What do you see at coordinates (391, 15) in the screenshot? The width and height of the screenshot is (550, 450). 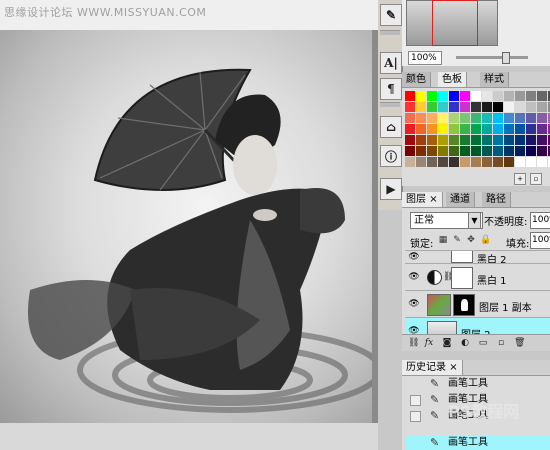 I see `brush-presets-icon: ✎` at bounding box center [391, 15].